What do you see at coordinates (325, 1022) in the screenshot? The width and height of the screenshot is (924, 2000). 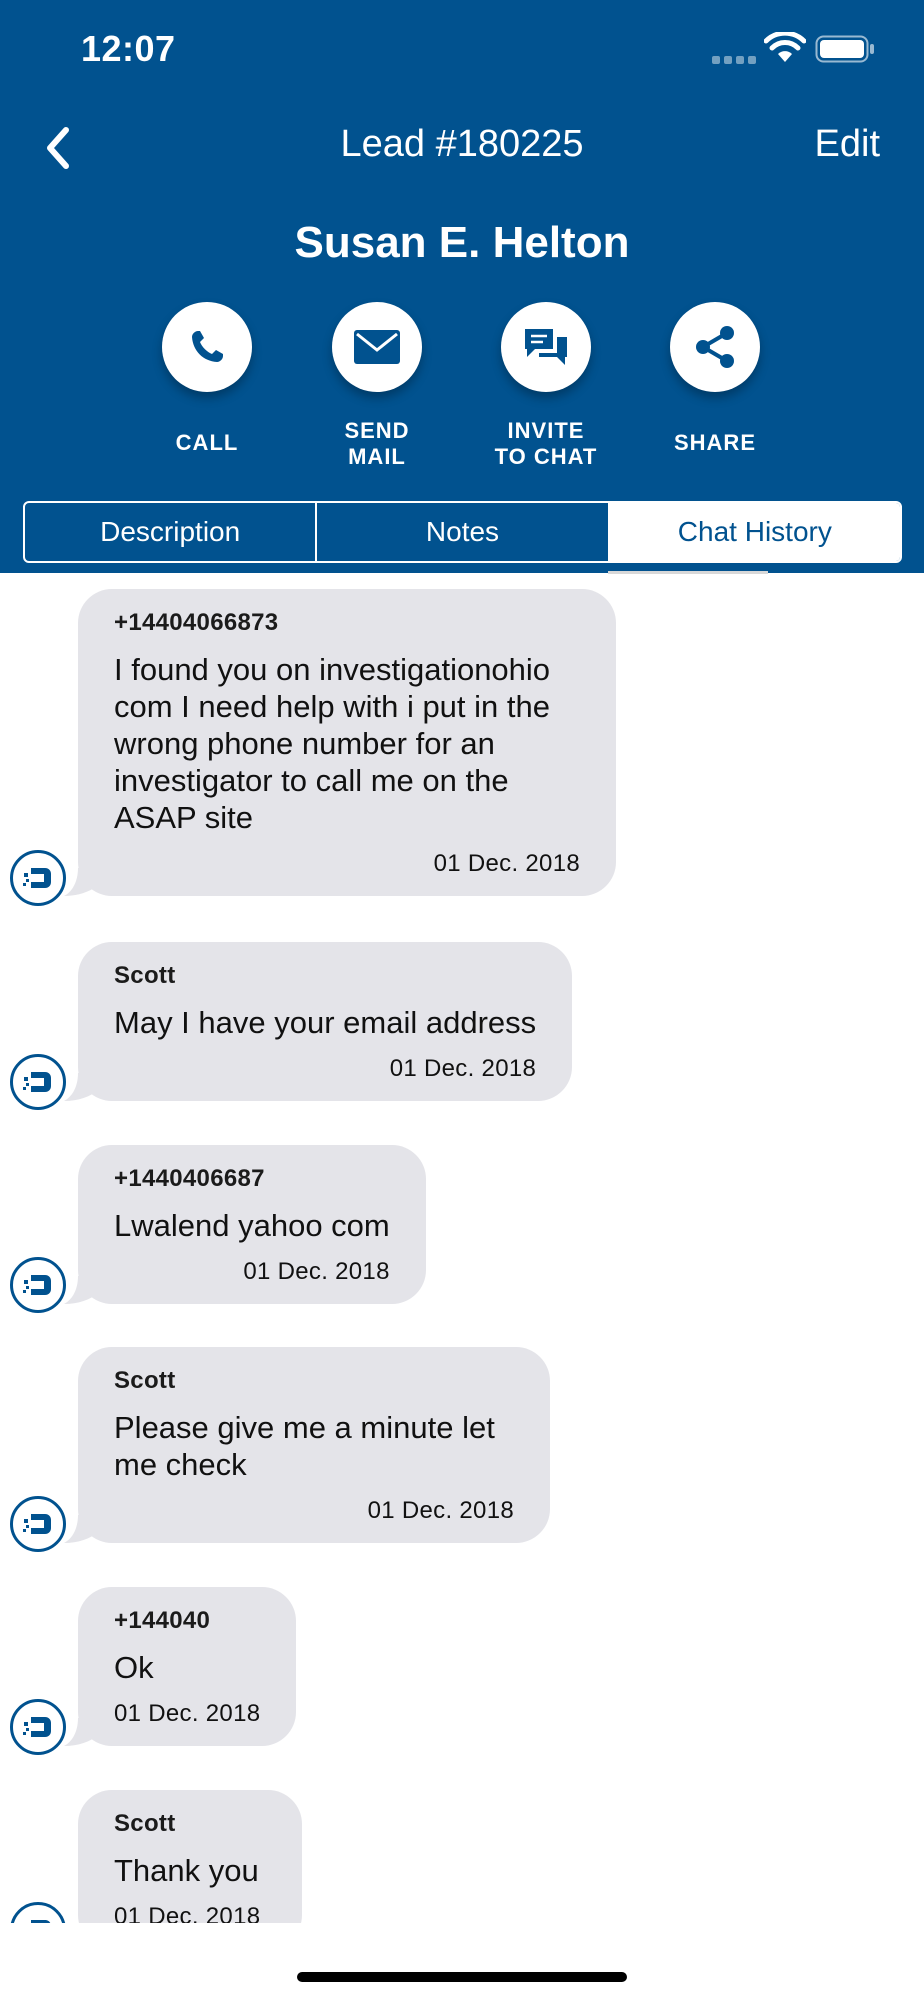 I see `message-text: May I have your email address` at bounding box center [325, 1022].